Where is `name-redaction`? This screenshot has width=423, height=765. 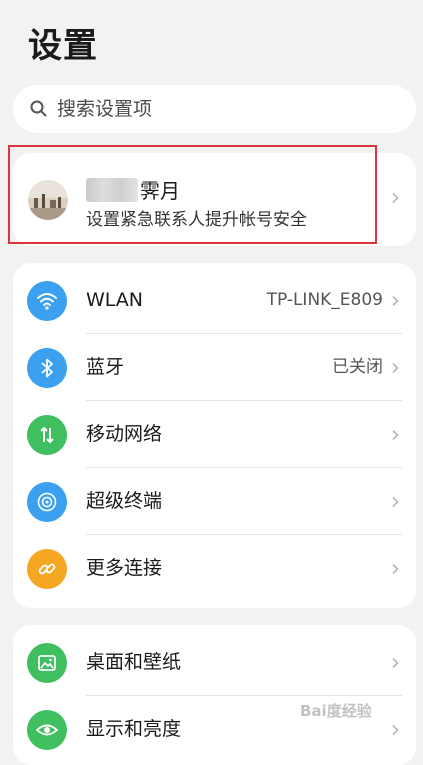
name-redaction is located at coordinates (112, 189).